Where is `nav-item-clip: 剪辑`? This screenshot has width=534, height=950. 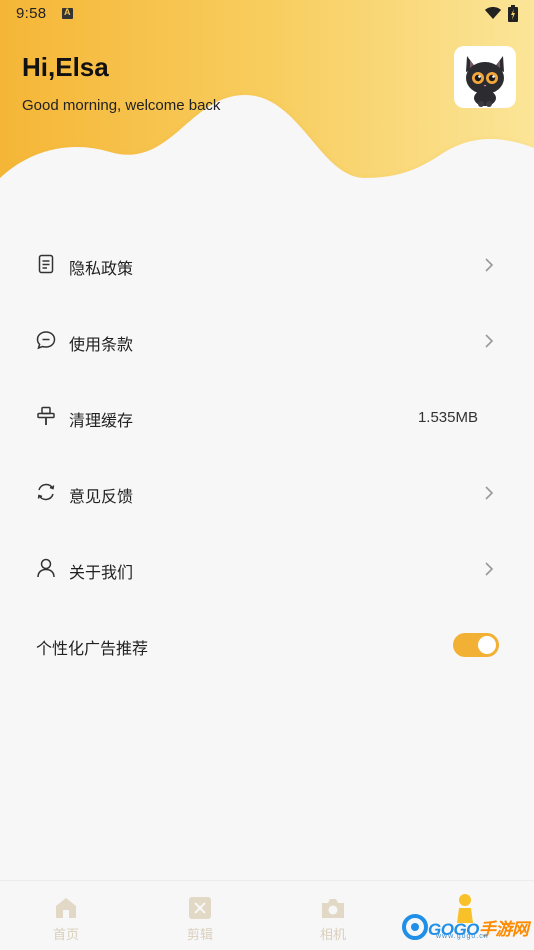
nav-item-clip: 剪辑 is located at coordinates (200, 919).